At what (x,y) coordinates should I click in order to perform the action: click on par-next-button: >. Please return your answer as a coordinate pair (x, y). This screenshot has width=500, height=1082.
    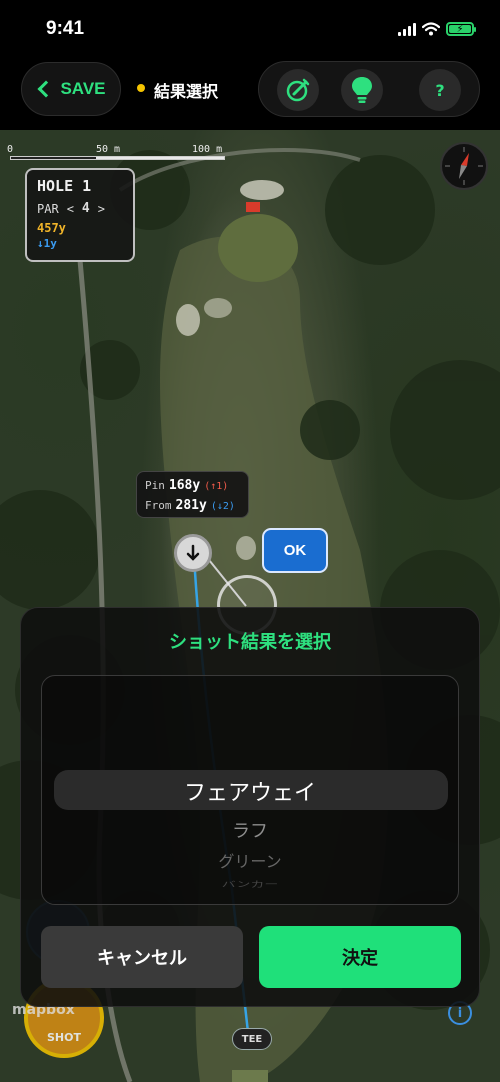
    Looking at the image, I should click on (101, 209).